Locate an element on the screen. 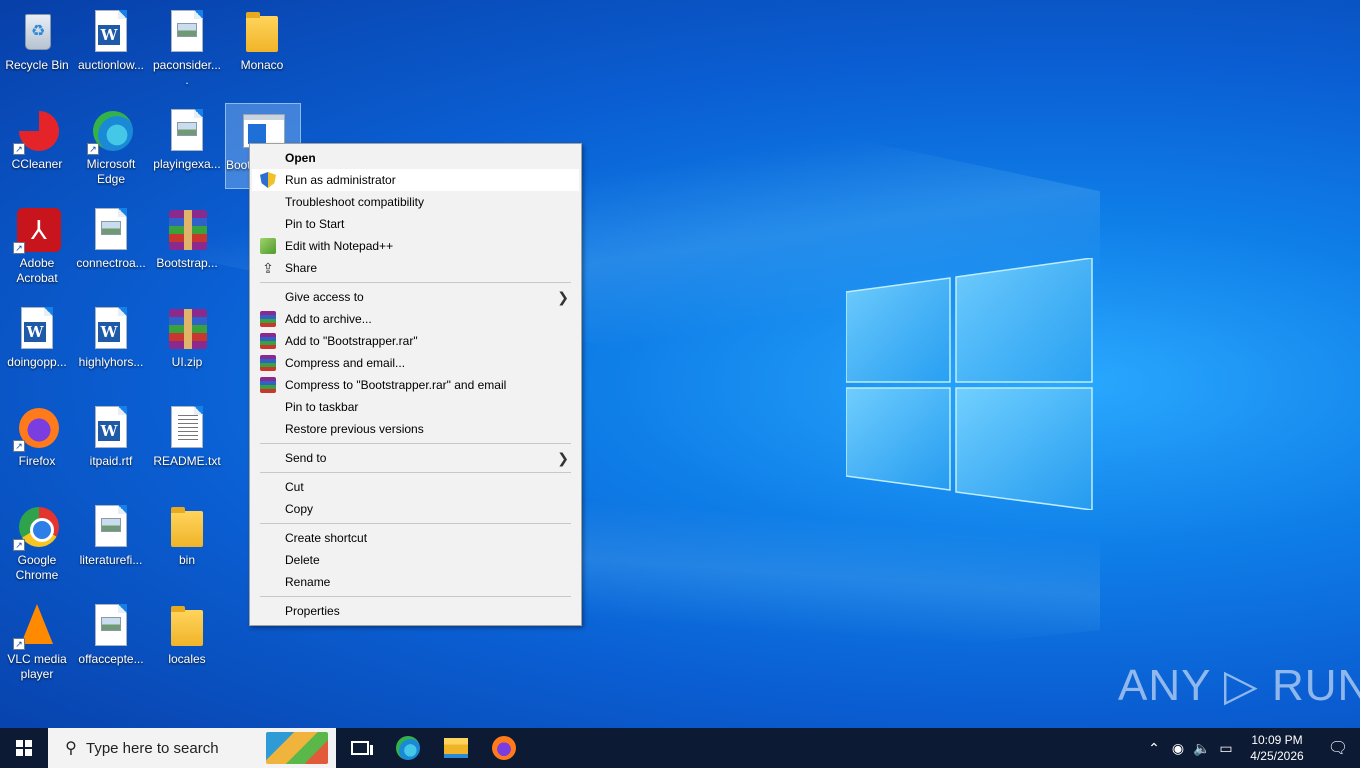 This screenshot has width=1360, height=768. menu-item-label: Pin to taskbar is located at coordinates (322, 407).